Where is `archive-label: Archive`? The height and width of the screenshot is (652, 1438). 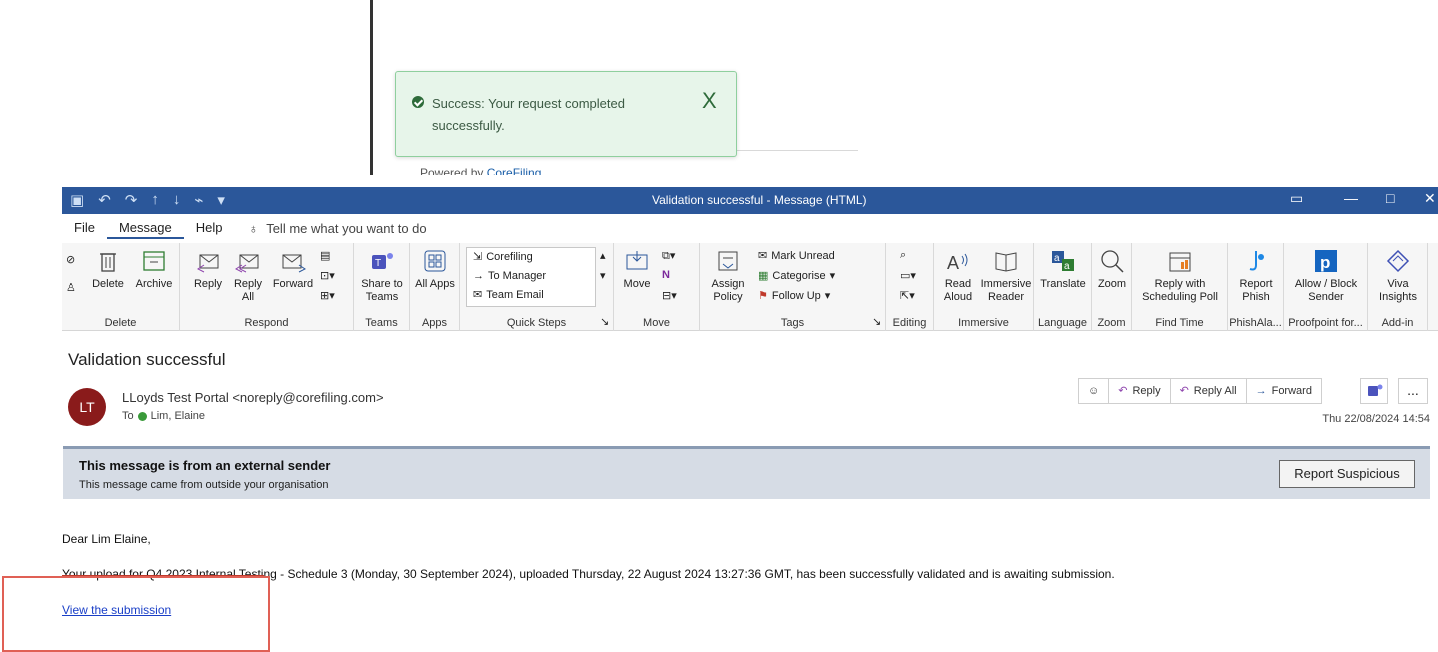
archive-label: Archive is located at coordinates (154, 284).